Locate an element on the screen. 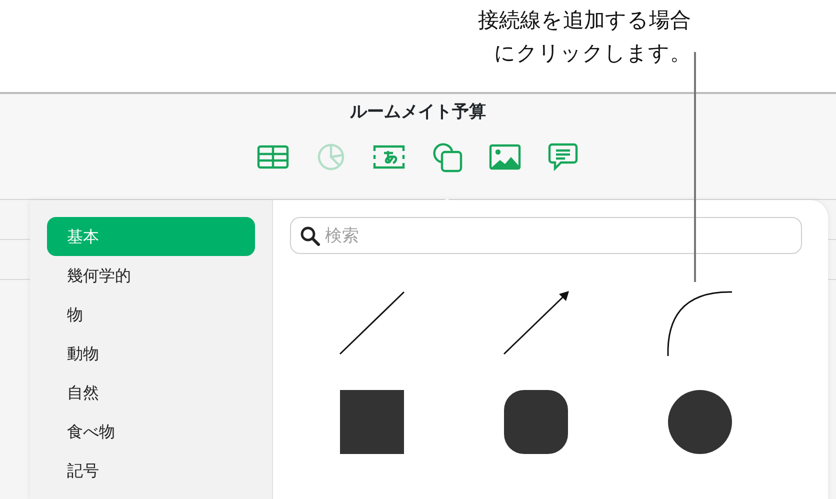 The height and width of the screenshot is (499, 836). search-field: 検索 is located at coordinates (546, 235).